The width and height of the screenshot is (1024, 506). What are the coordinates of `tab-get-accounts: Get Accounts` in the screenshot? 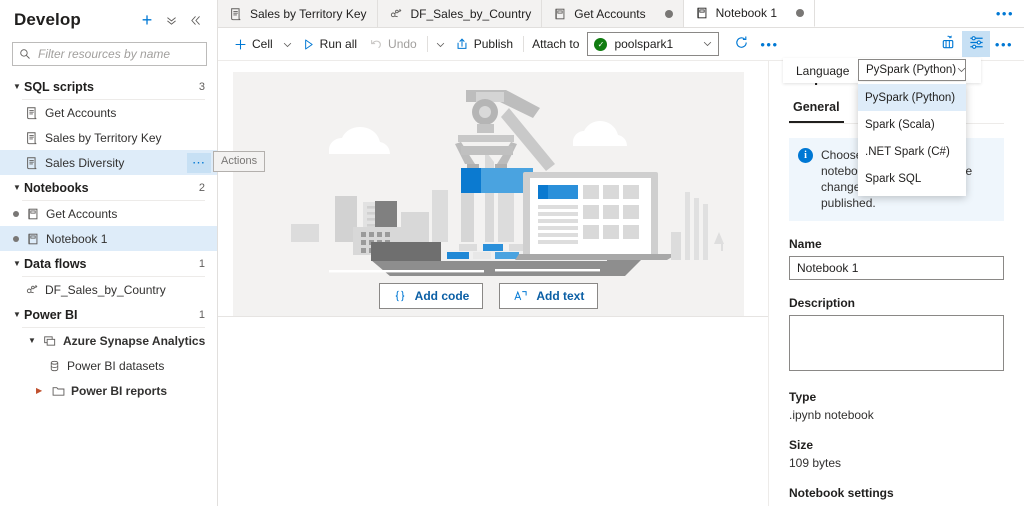 It's located at (613, 13).